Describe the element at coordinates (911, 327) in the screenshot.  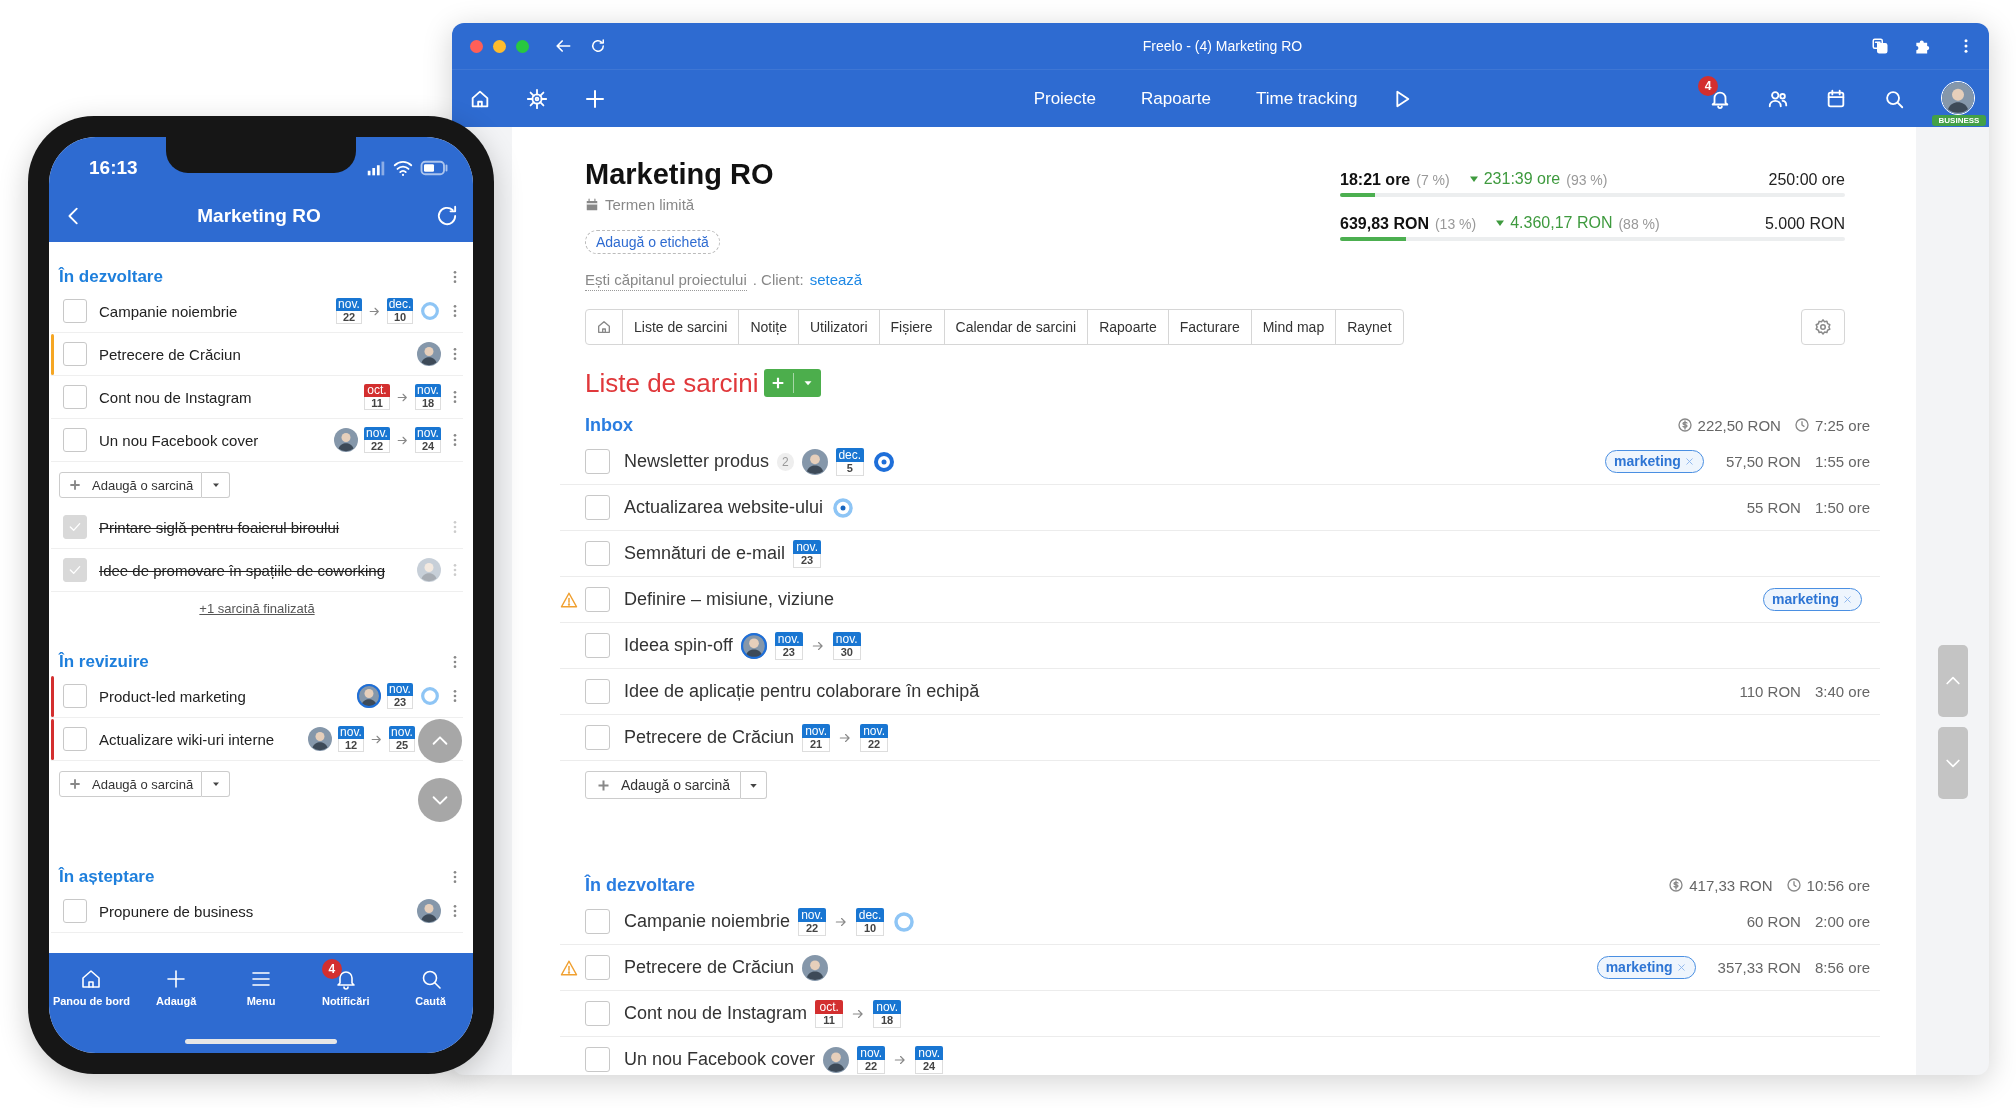
I see `tab: Fișiere` at that location.